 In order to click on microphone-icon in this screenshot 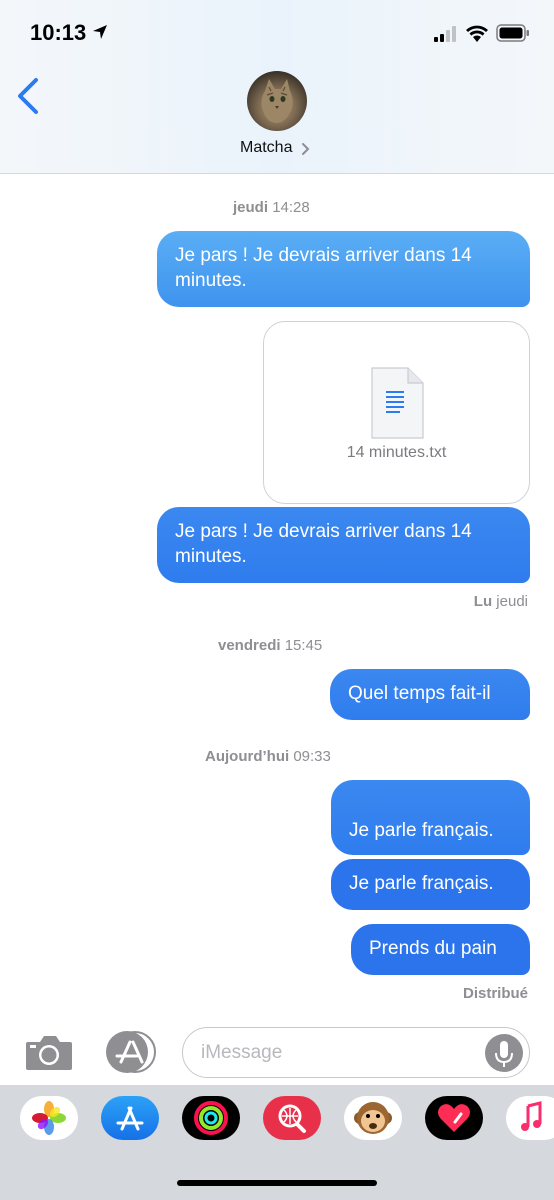, I will do `click(504, 1054)`.